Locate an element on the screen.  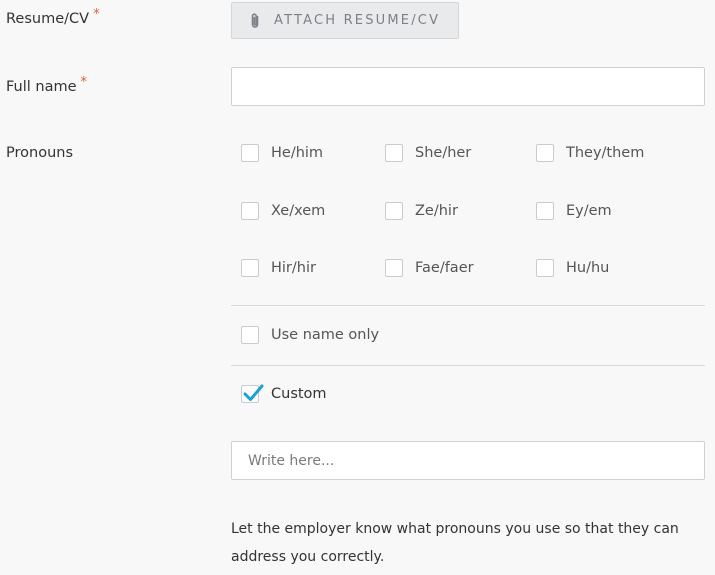
use-name-only-checkbox: Use name only is located at coordinates (310, 335).